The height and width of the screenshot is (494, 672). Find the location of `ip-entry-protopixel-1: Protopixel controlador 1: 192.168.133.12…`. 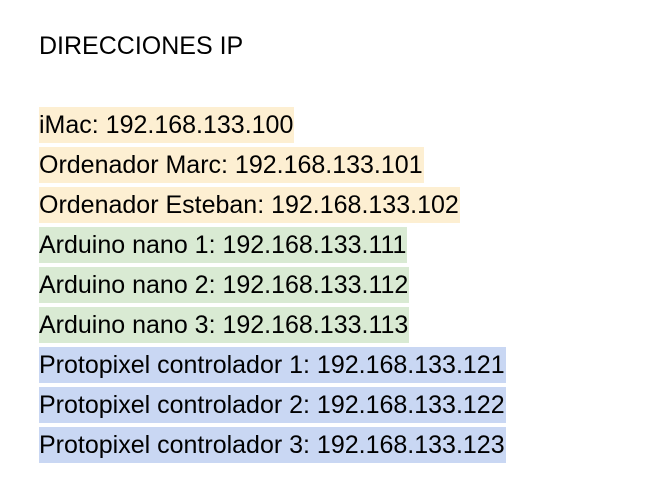

ip-entry-protopixel-1: Protopixel controlador 1: 192.168.133.12… is located at coordinates (272, 367).